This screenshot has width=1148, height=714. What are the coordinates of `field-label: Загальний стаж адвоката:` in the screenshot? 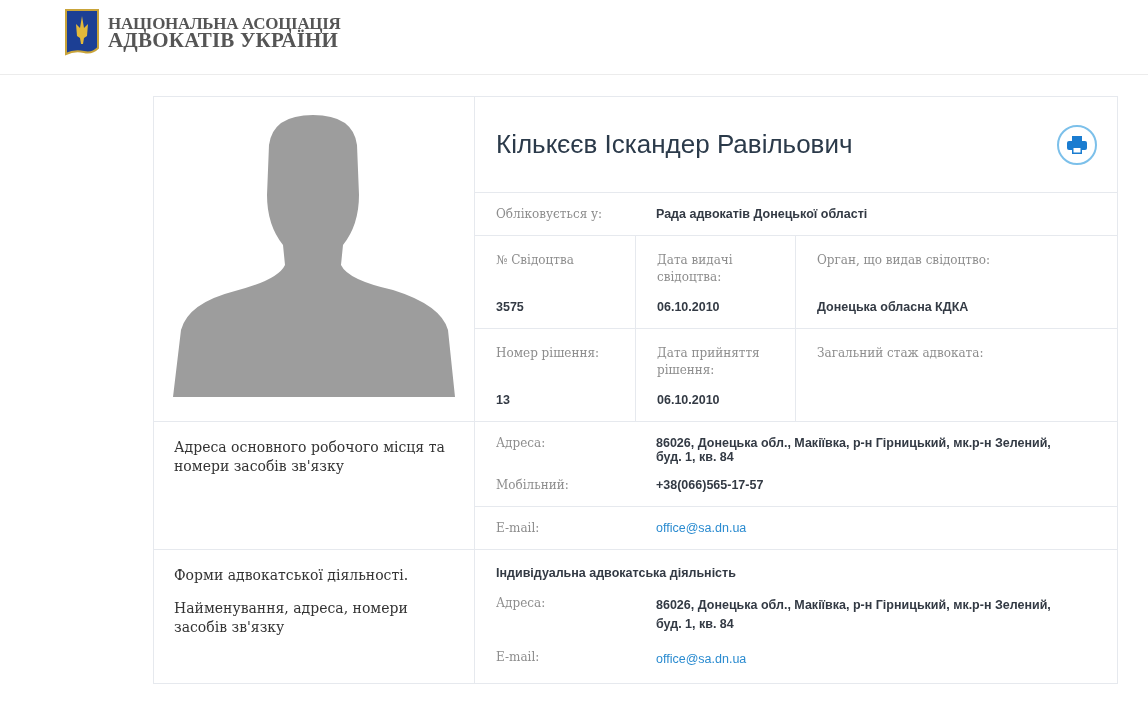 It's located at (901, 353).